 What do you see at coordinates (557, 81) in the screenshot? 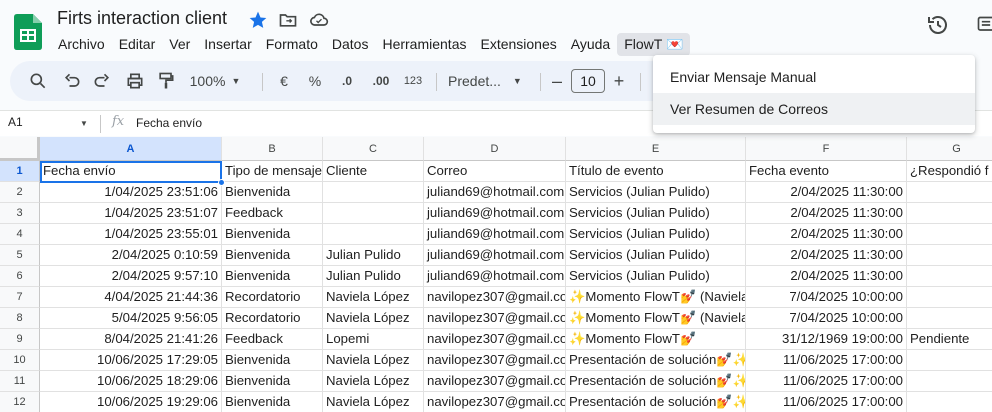
I see `decrease-font-size-button: –` at bounding box center [557, 81].